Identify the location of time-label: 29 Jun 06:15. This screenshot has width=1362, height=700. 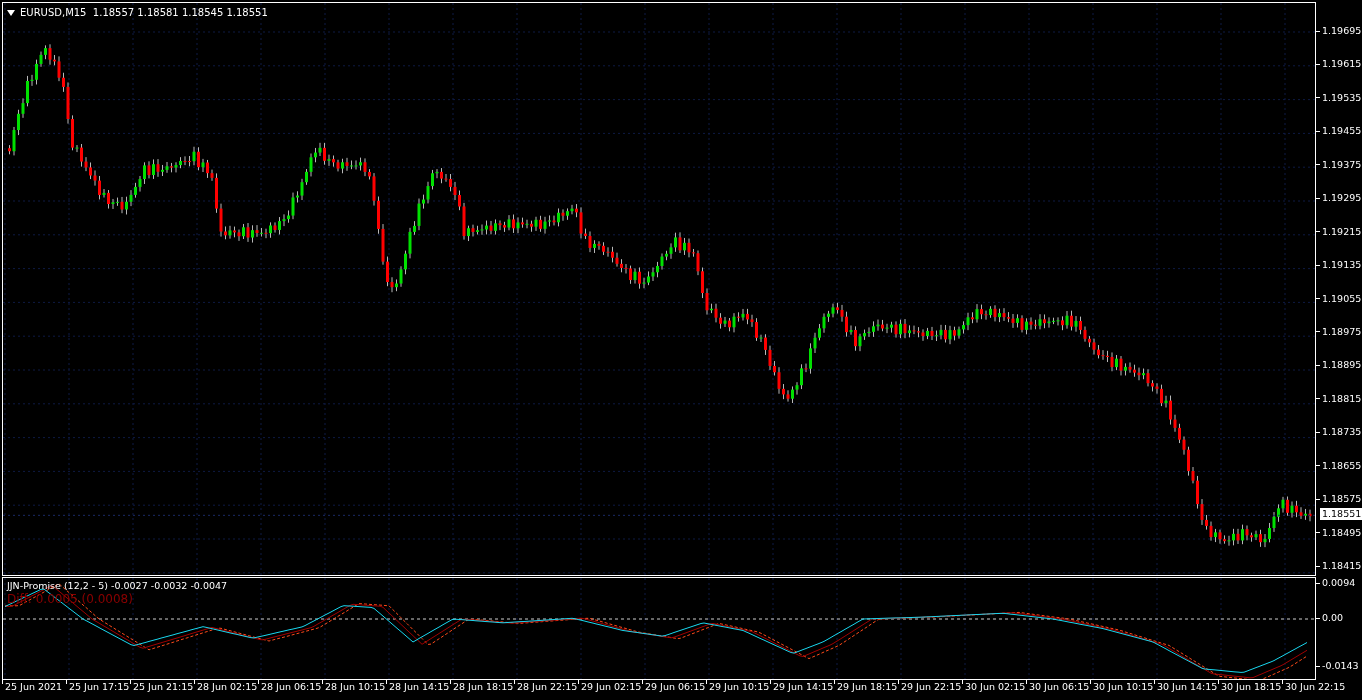
(675, 687).